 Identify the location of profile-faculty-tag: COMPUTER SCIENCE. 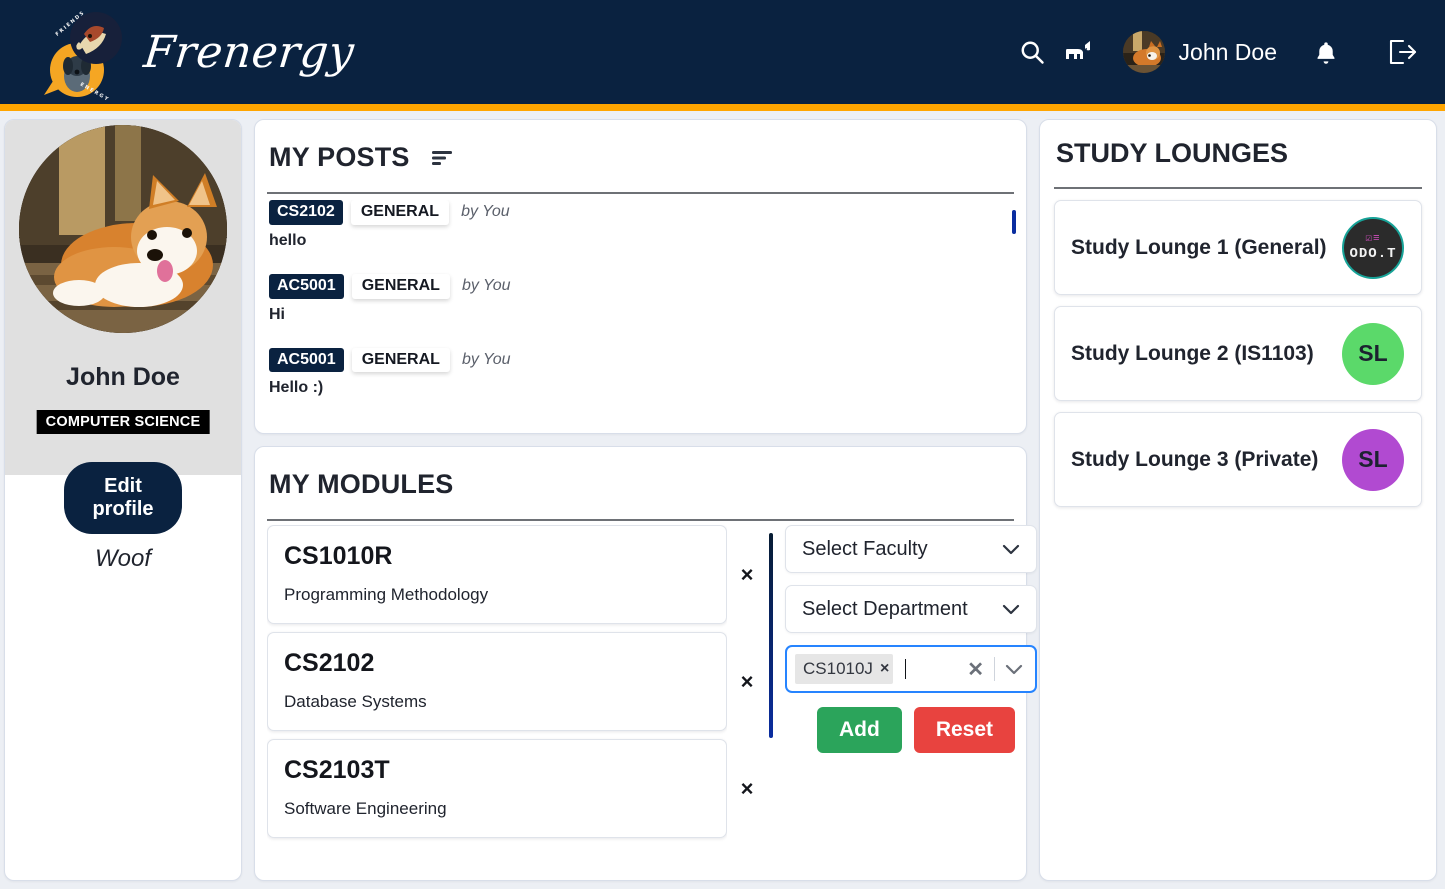
(123, 422).